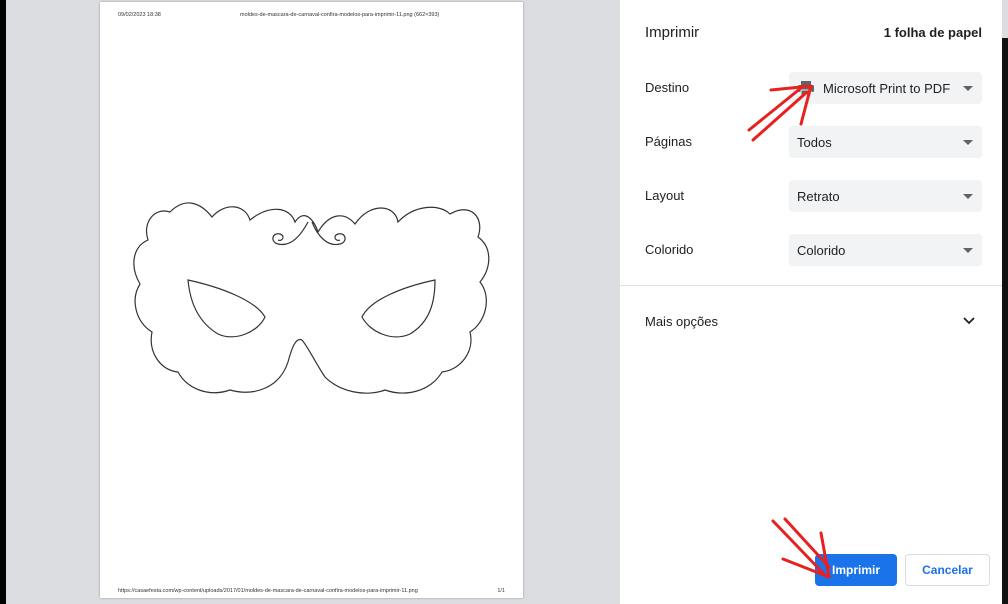 This screenshot has height=604, width=1008. I want to click on color-value: Colorido, so click(821, 250).